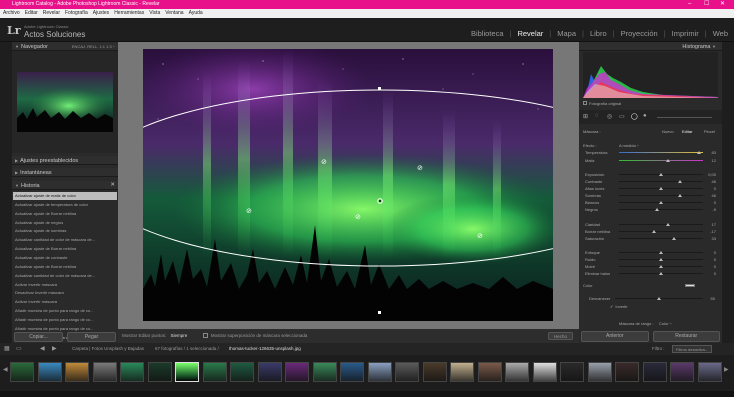  I want to click on adjustment-brush-icon: ●, so click(645, 116).